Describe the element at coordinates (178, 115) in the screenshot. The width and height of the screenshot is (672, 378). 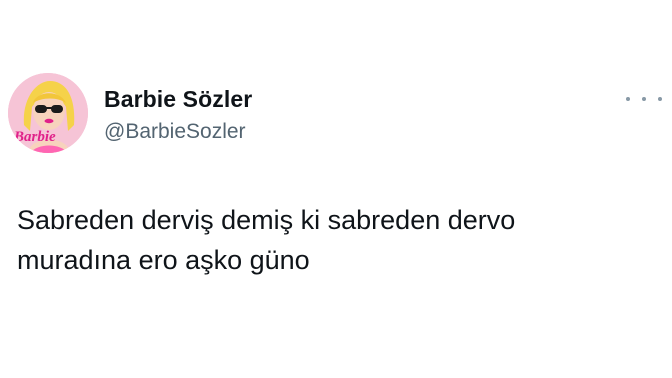
I see `user-info: Barbie Sözler @BarbieSozler` at that location.